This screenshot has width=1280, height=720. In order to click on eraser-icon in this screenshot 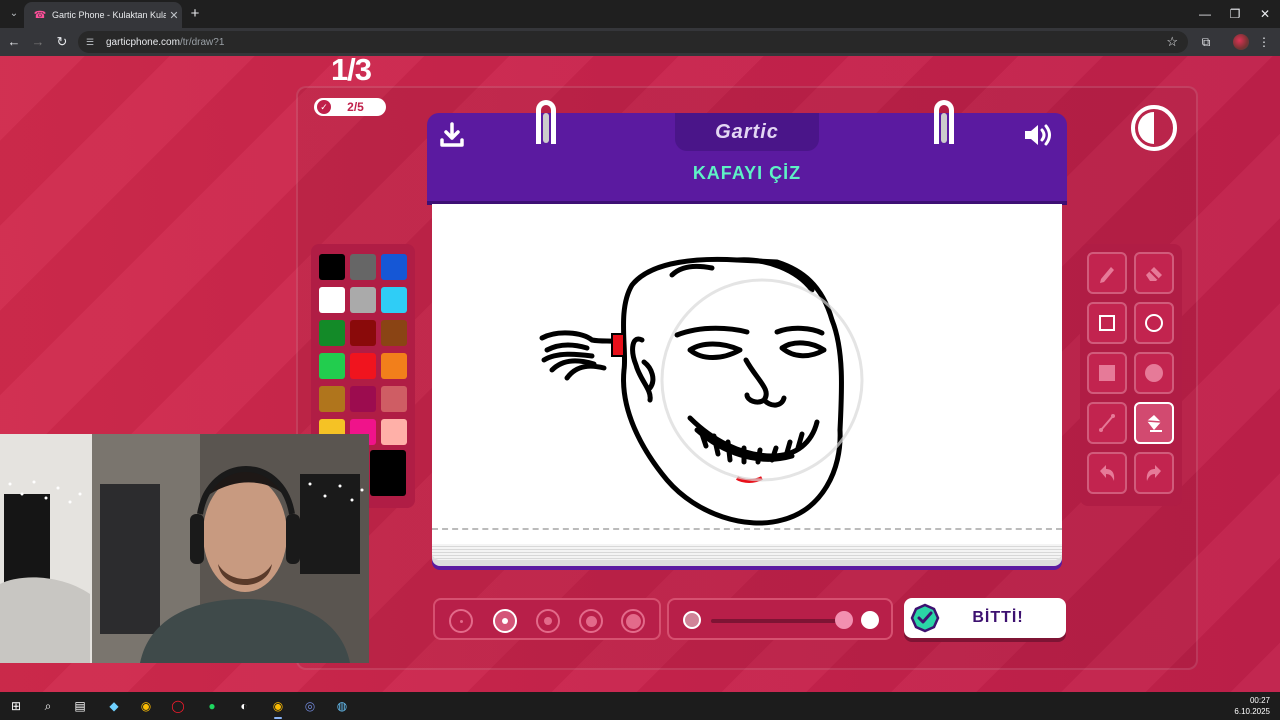, I will do `click(1154, 274)`.